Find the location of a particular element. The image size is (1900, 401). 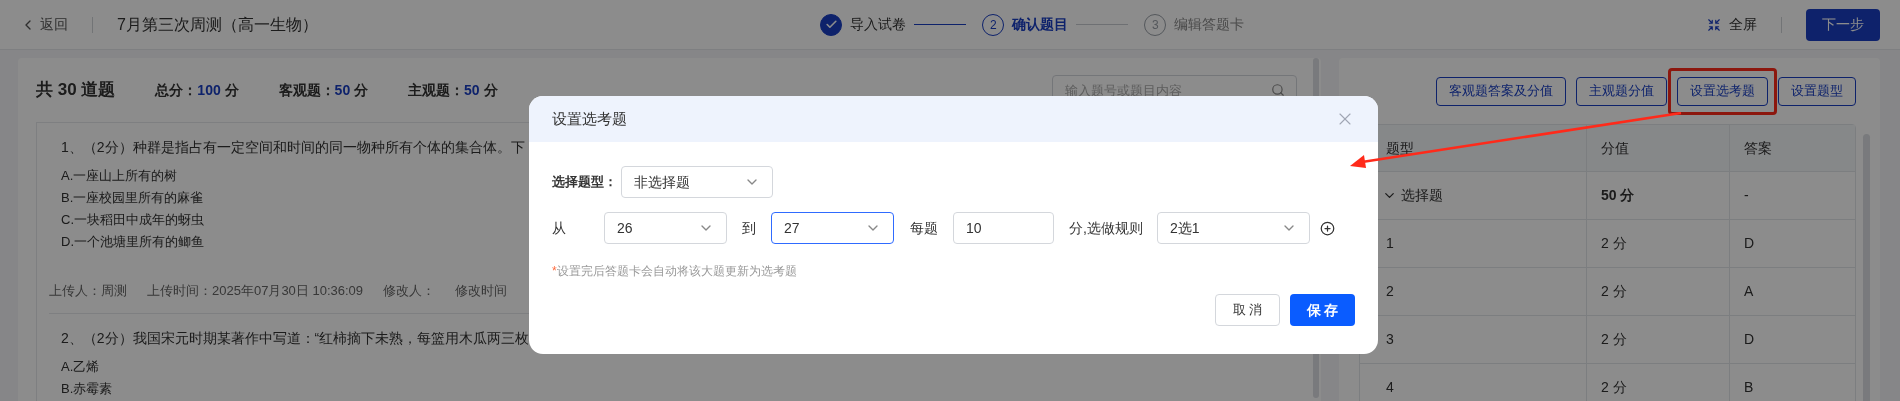

rule-select: 2选1 is located at coordinates (1233, 228).